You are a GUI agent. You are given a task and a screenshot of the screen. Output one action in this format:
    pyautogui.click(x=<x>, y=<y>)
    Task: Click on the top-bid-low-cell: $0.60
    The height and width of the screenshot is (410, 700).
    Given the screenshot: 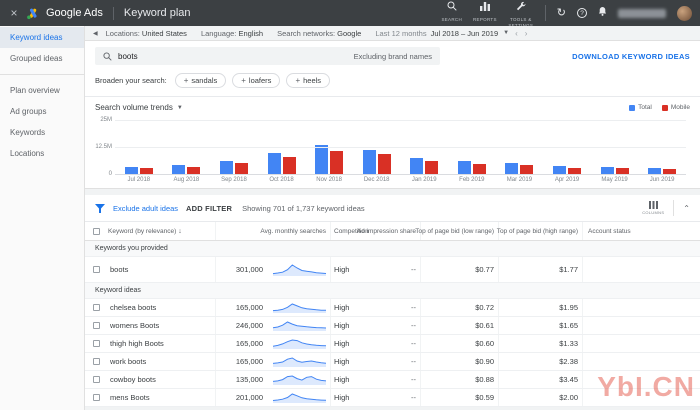 What is the action you would take?
    pyautogui.click(x=459, y=343)
    